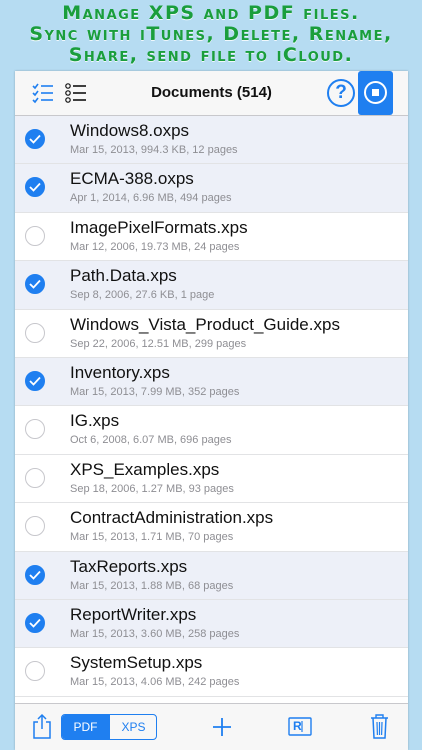 The image size is (422, 750). What do you see at coordinates (158, 343) in the screenshot?
I see `file-details: Sep 22, 2006, 12.51 MB, 299 pages` at bounding box center [158, 343].